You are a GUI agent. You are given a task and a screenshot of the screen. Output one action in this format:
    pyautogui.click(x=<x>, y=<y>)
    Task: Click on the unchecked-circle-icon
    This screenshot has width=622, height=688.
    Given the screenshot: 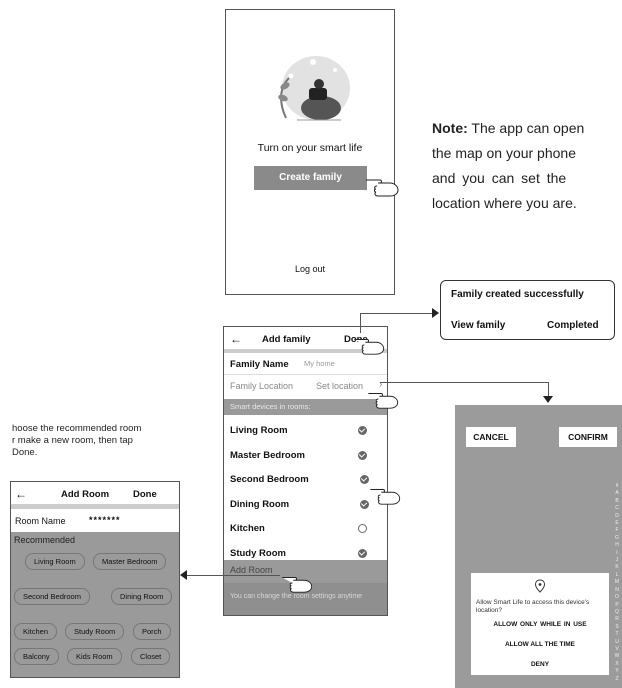 What is the action you would take?
    pyautogui.click(x=362, y=528)
    